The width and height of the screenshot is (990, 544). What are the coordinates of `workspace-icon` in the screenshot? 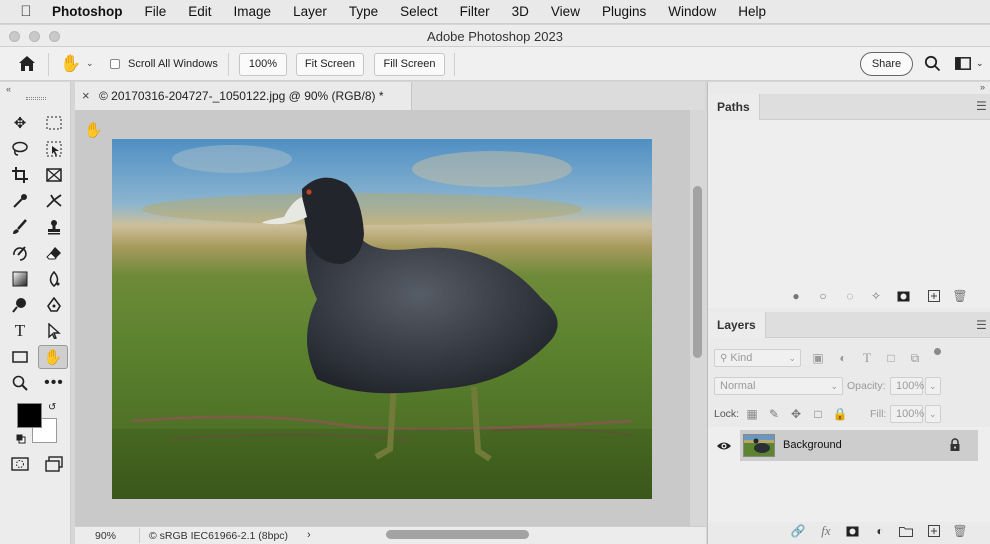 It's located at (963, 65).